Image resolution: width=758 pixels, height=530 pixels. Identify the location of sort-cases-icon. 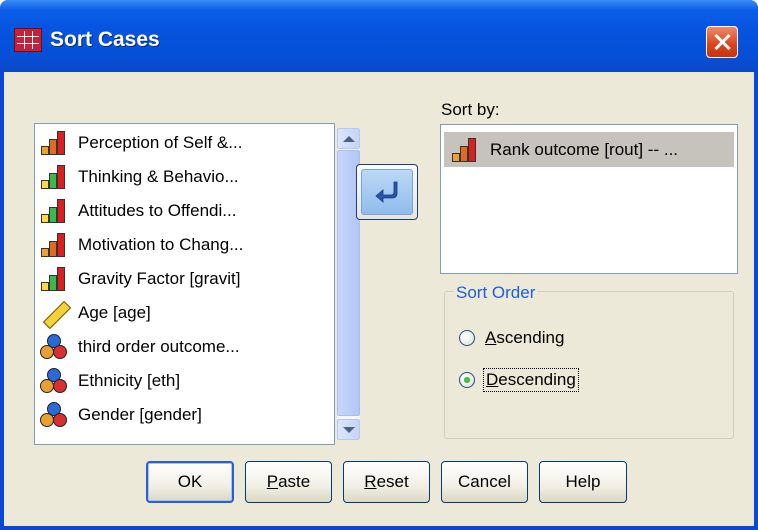
(28, 40).